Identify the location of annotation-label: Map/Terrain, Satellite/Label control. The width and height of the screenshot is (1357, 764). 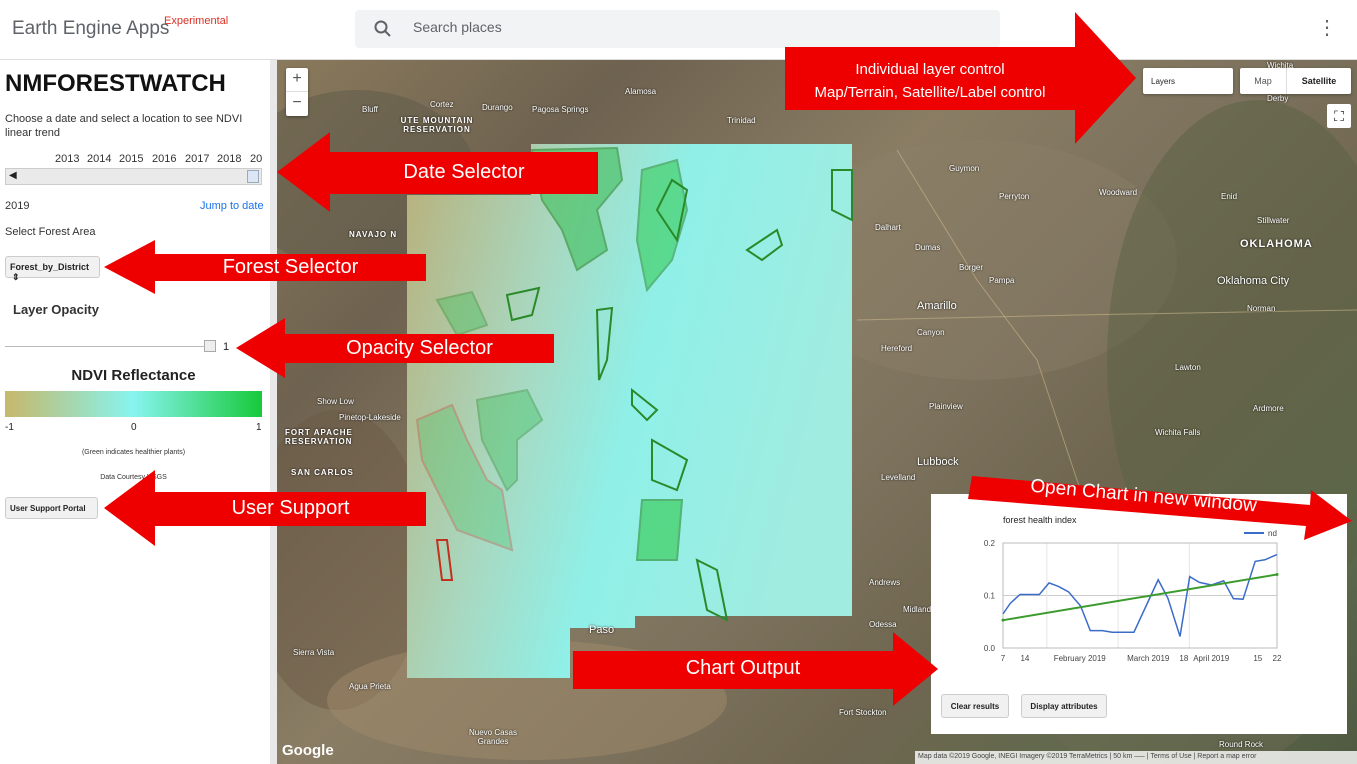
(930, 92).